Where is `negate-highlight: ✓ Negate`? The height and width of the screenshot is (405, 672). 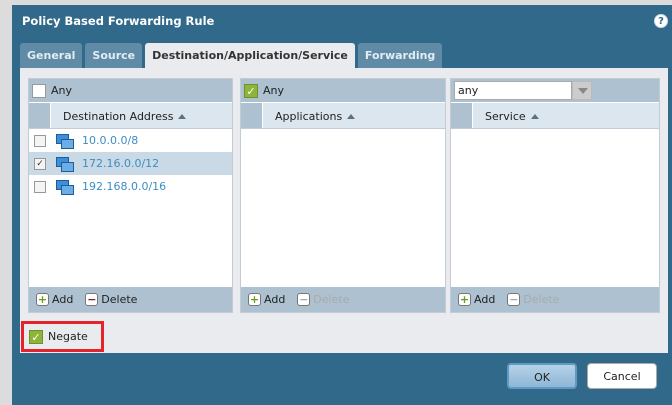
negate-highlight: ✓ Negate is located at coordinates (62, 336).